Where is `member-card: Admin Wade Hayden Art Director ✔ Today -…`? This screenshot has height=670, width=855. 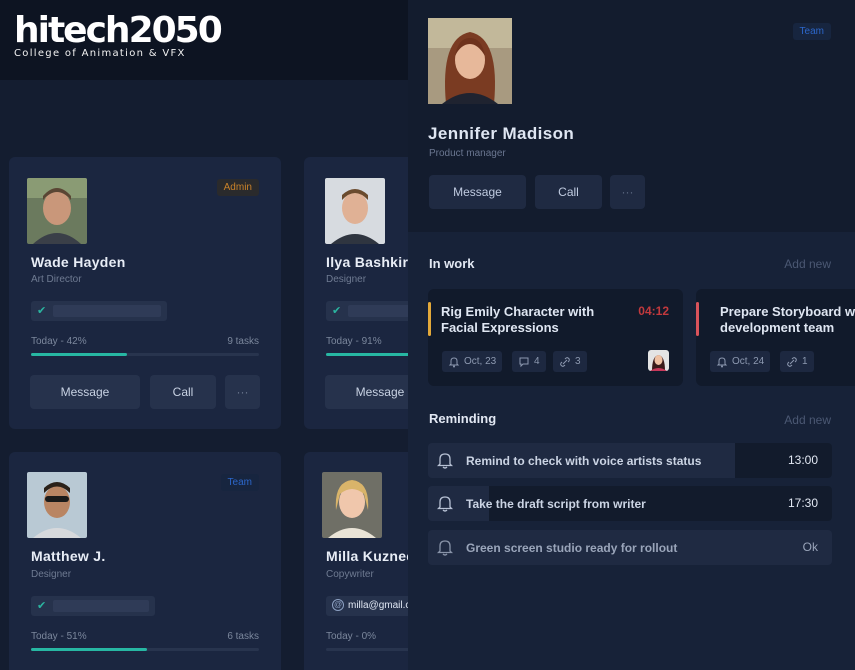 member-card: Admin Wade Hayden Art Director ✔ Today -… is located at coordinates (145, 293).